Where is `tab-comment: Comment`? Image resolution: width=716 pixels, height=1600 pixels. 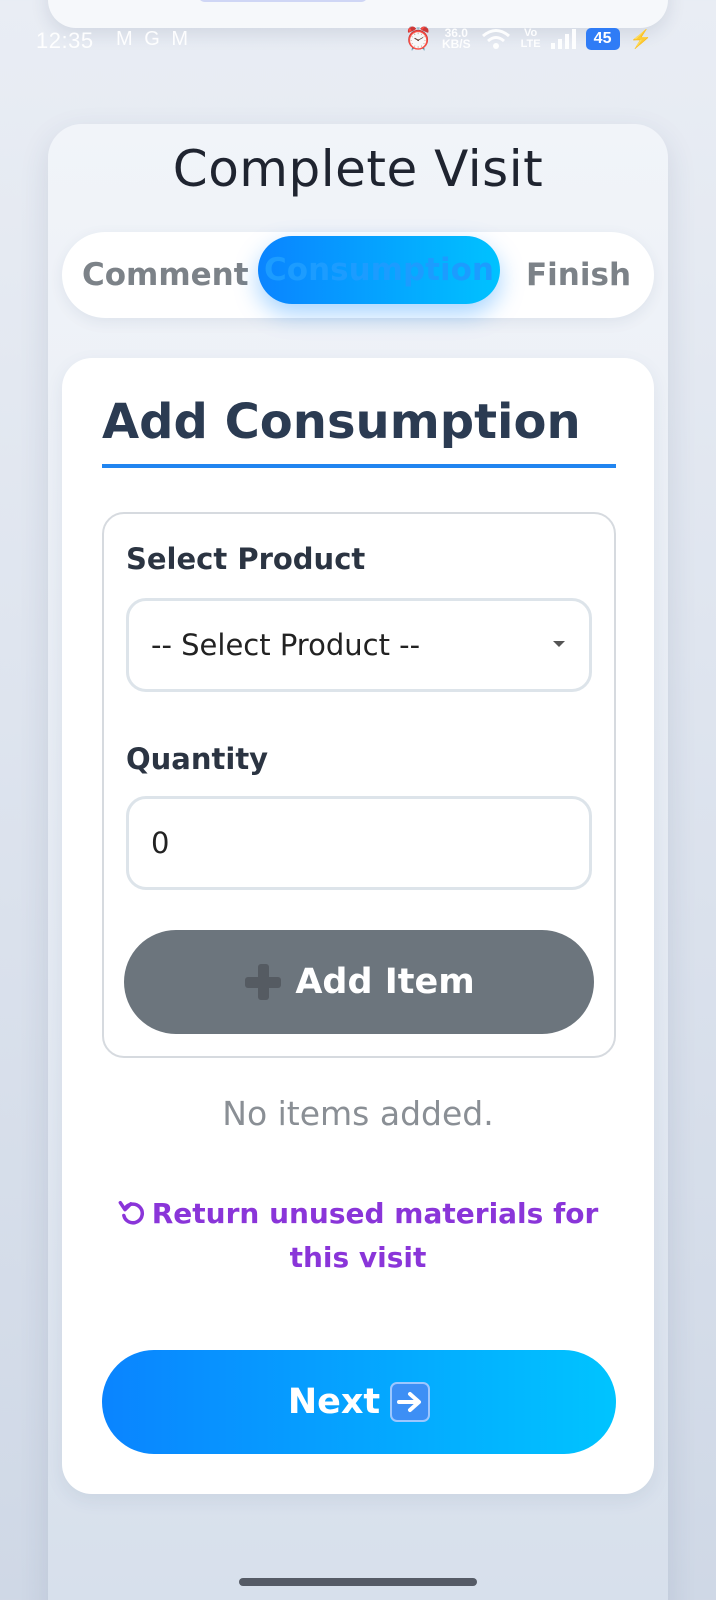 tab-comment: Comment is located at coordinates (165, 275).